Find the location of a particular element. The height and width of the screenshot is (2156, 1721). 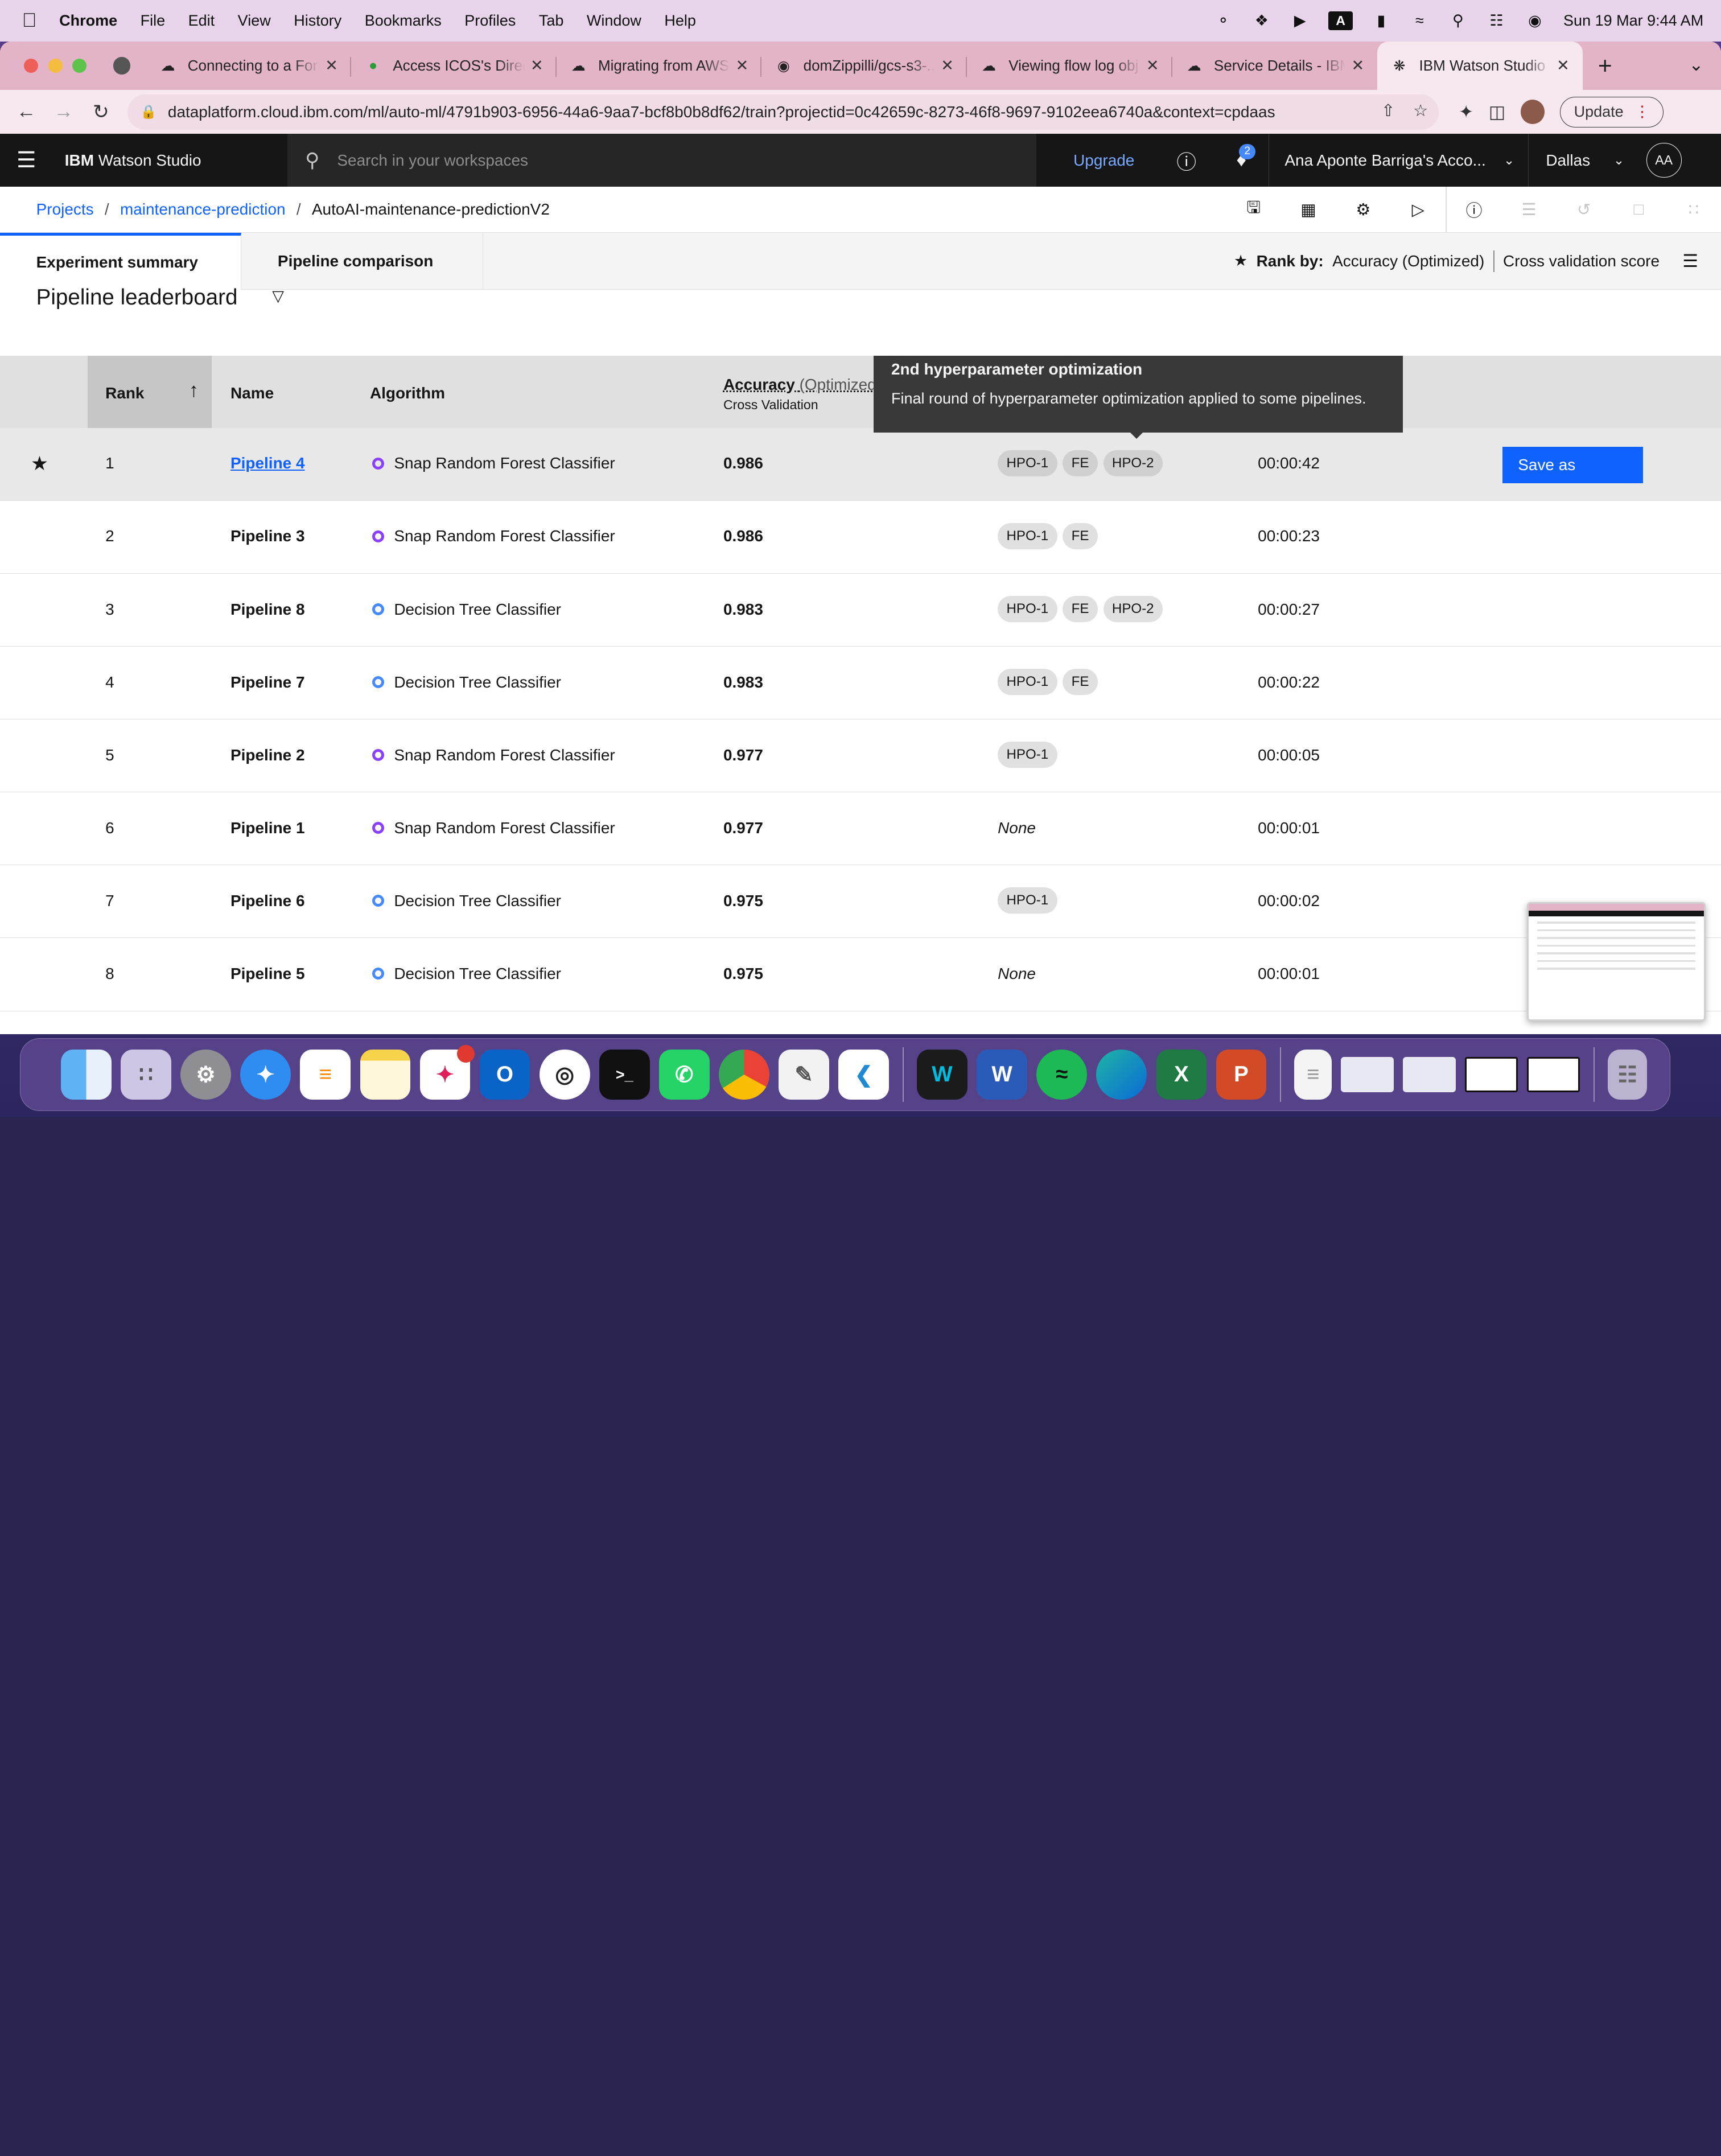

tab-search-icon is located at coordinates (122, 66).